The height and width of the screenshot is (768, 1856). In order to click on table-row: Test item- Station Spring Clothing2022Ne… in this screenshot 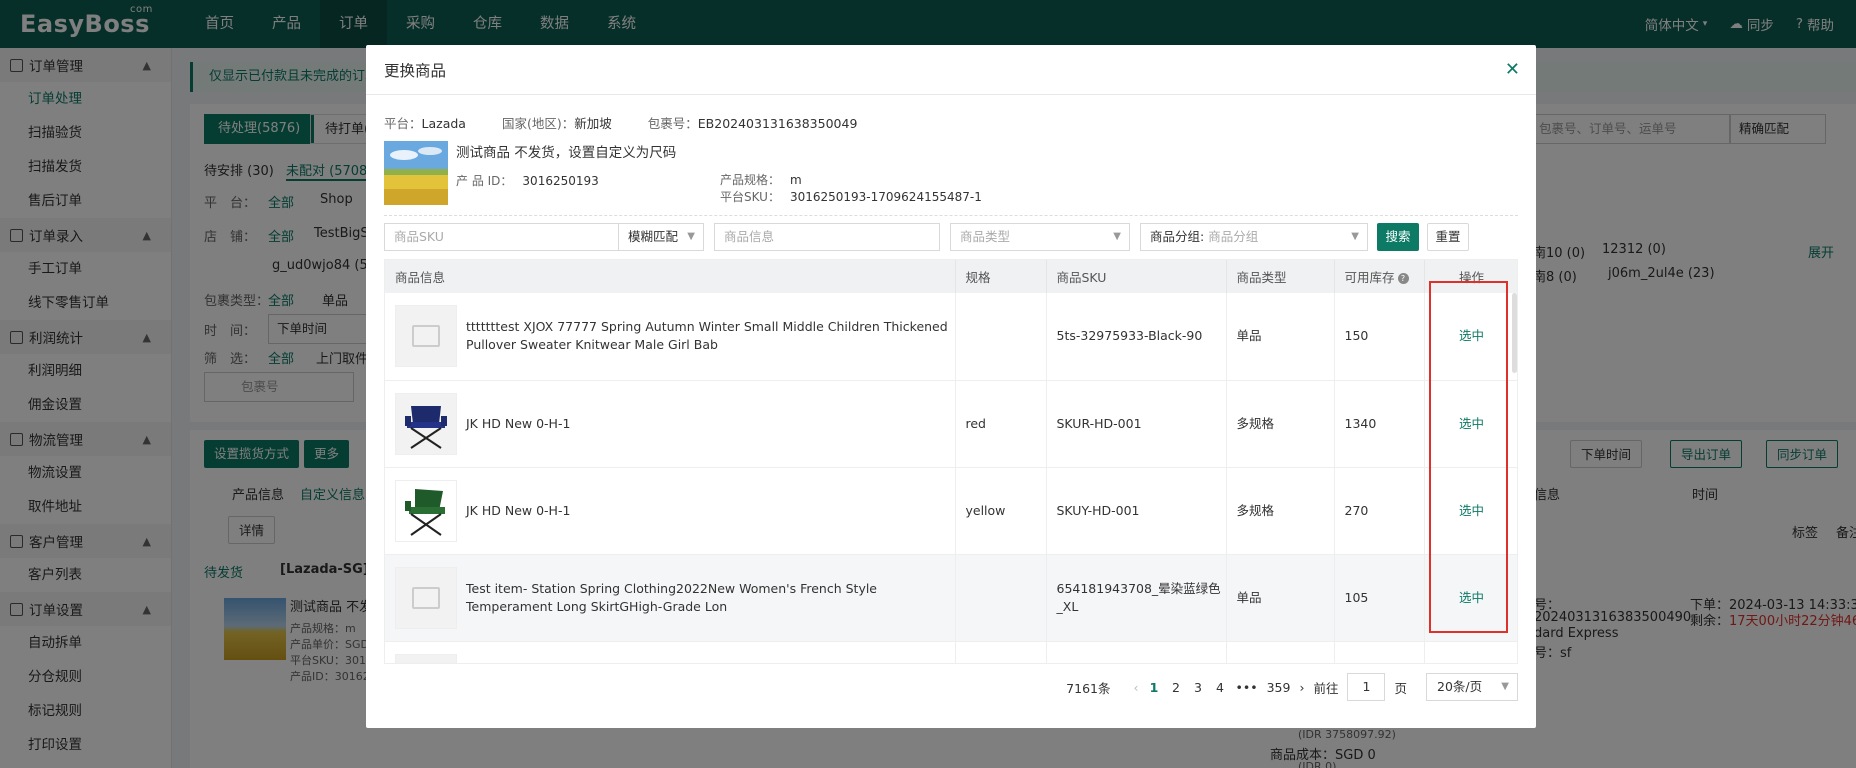, I will do `click(951, 598)`.